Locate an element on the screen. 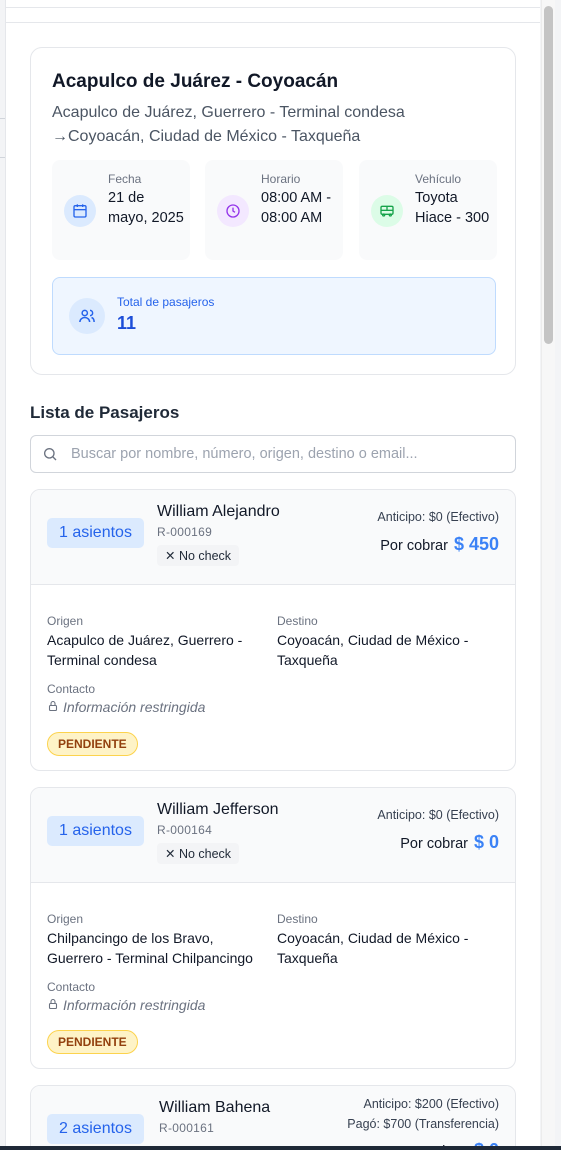  amount-due: Por cobrar $ 0 is located at coordinates (449, 842).